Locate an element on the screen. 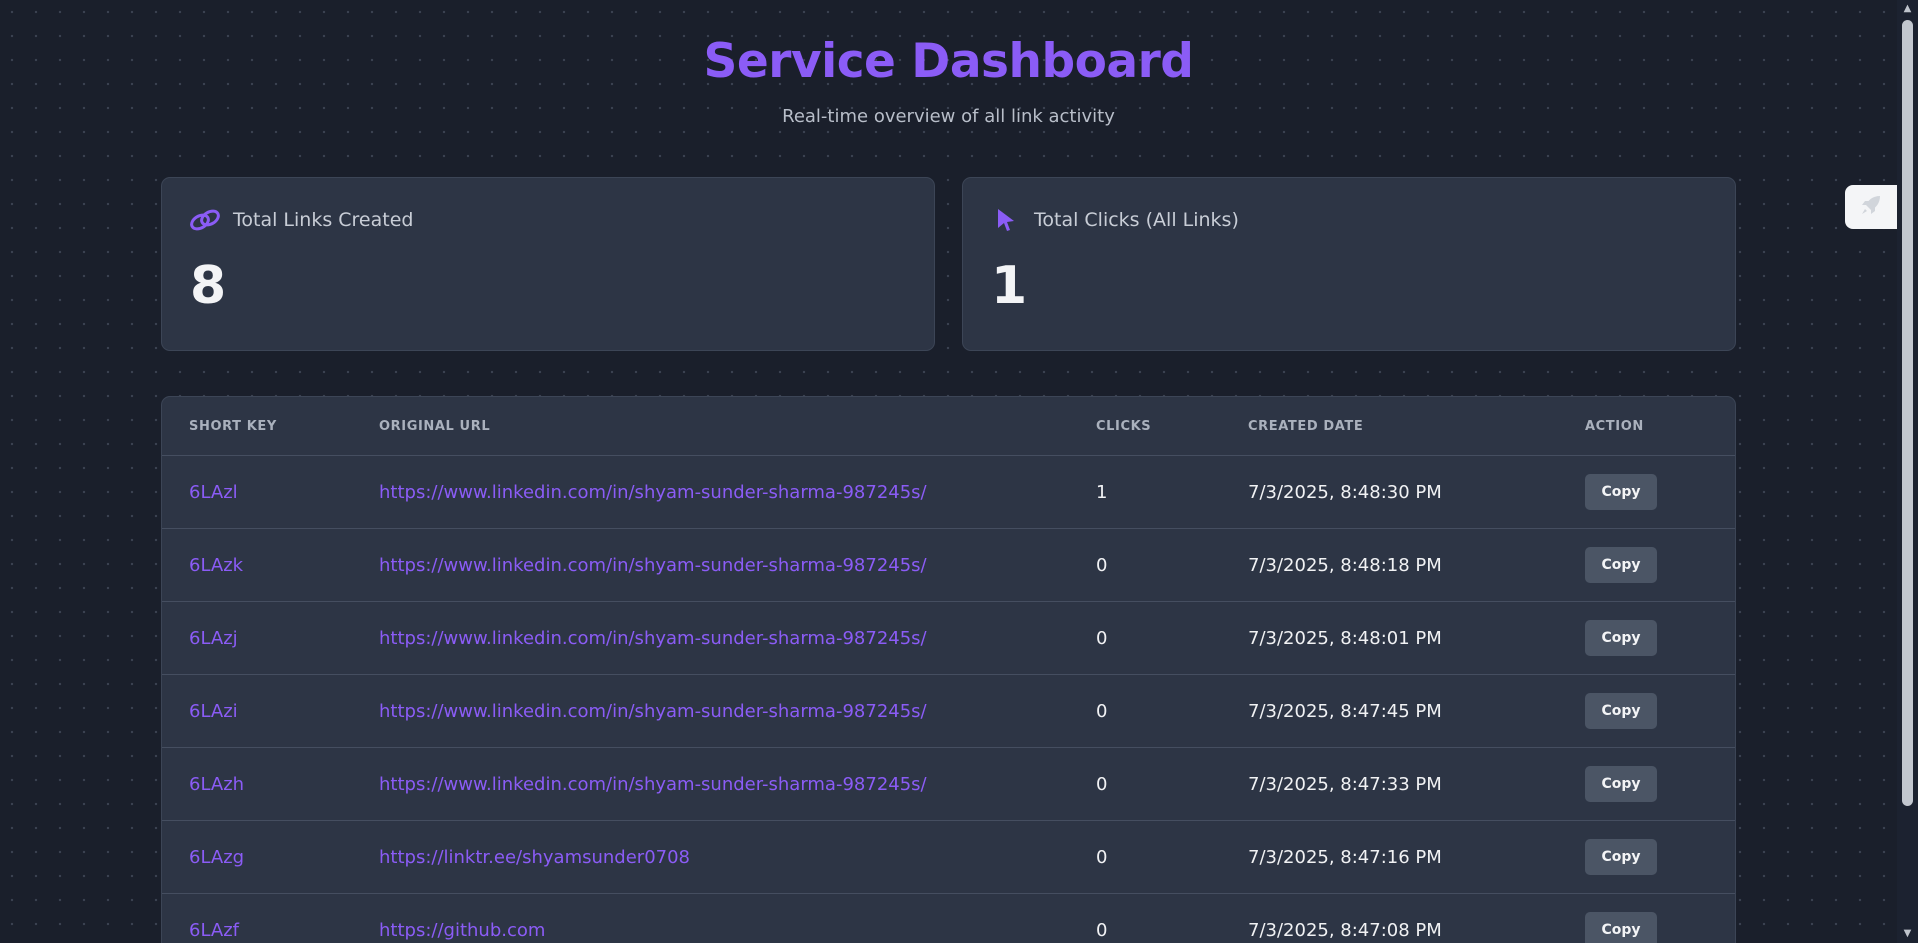 The width and height of the screenshot is (1918, 943). column-header-created-date: CREATED DATE is located at coordinates (1416, 426).